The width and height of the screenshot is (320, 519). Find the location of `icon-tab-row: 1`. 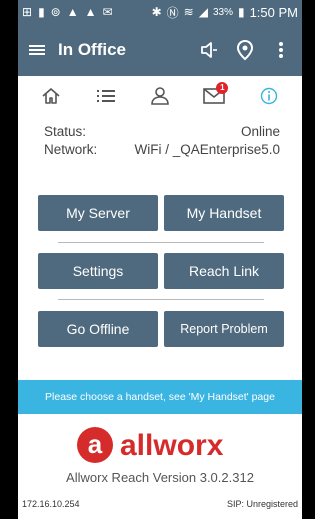

icon-tab-row: 1 is located at coordinates (160, 96).